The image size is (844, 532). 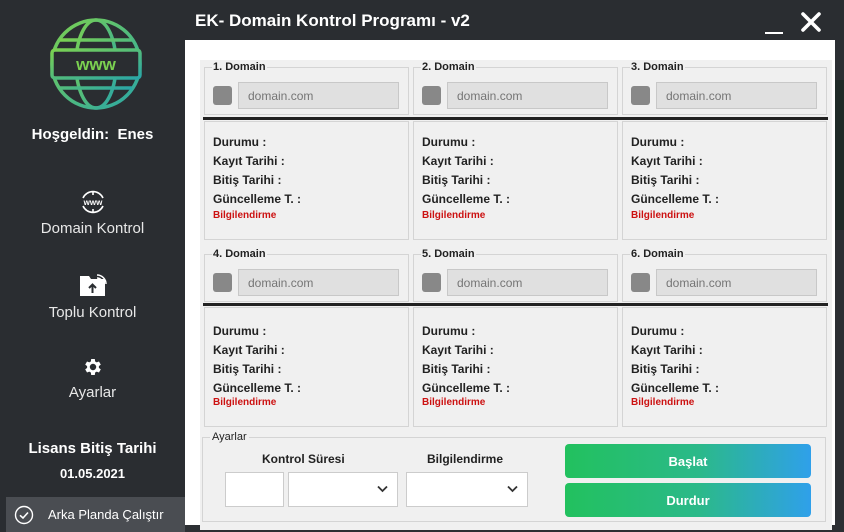 What do you see at coordinates (106, 514) in the screenshot?
I see `background-run-label: Arka Planda Çalıştır` at bounding box center [106, 514].